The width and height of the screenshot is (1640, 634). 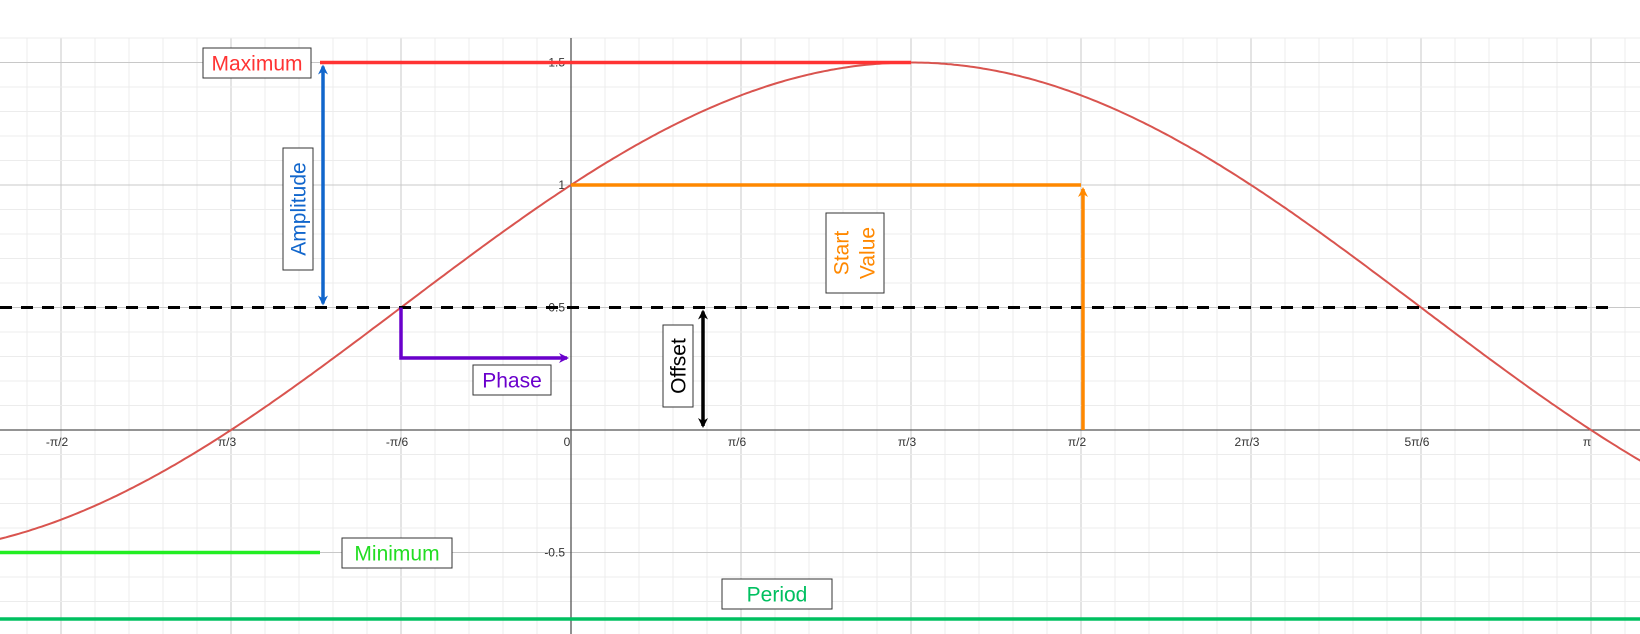 I want to click on phase-label: Phase, so click(x=512, y=380).